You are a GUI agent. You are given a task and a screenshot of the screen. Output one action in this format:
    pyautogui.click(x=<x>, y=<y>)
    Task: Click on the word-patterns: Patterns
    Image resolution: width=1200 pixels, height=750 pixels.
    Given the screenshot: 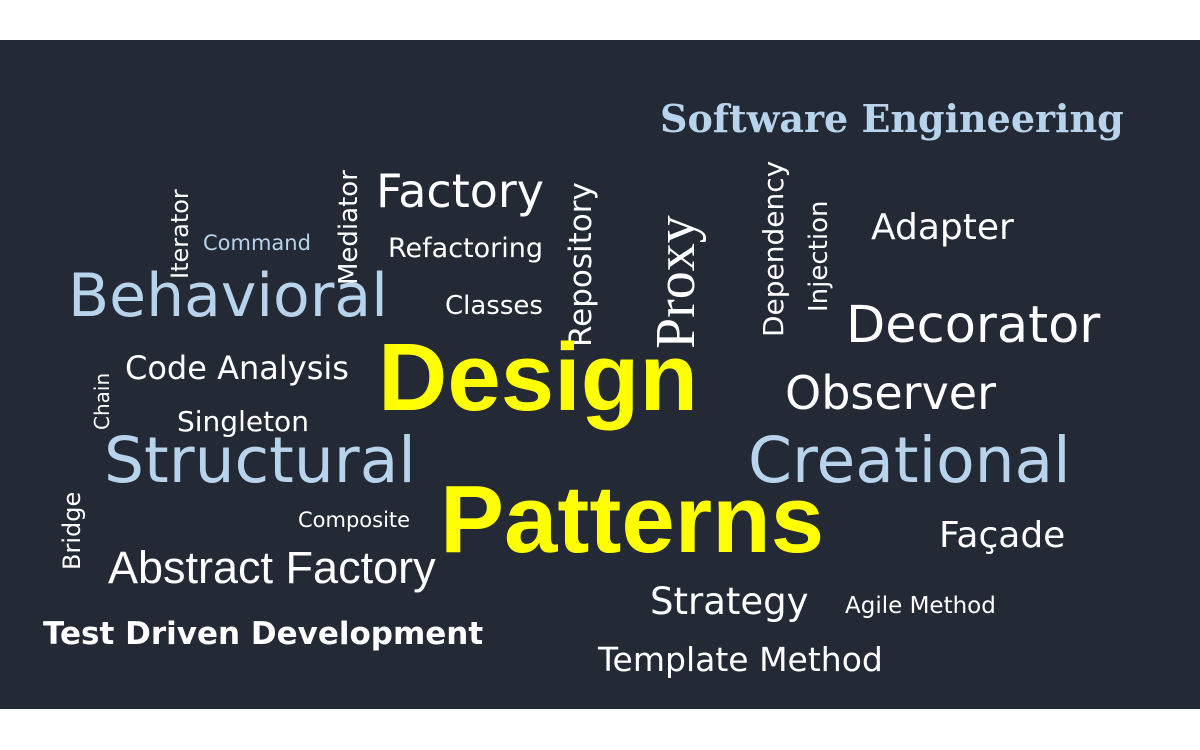 What is the action you would take?
    pyautogui.click(x=632, y=519)
    